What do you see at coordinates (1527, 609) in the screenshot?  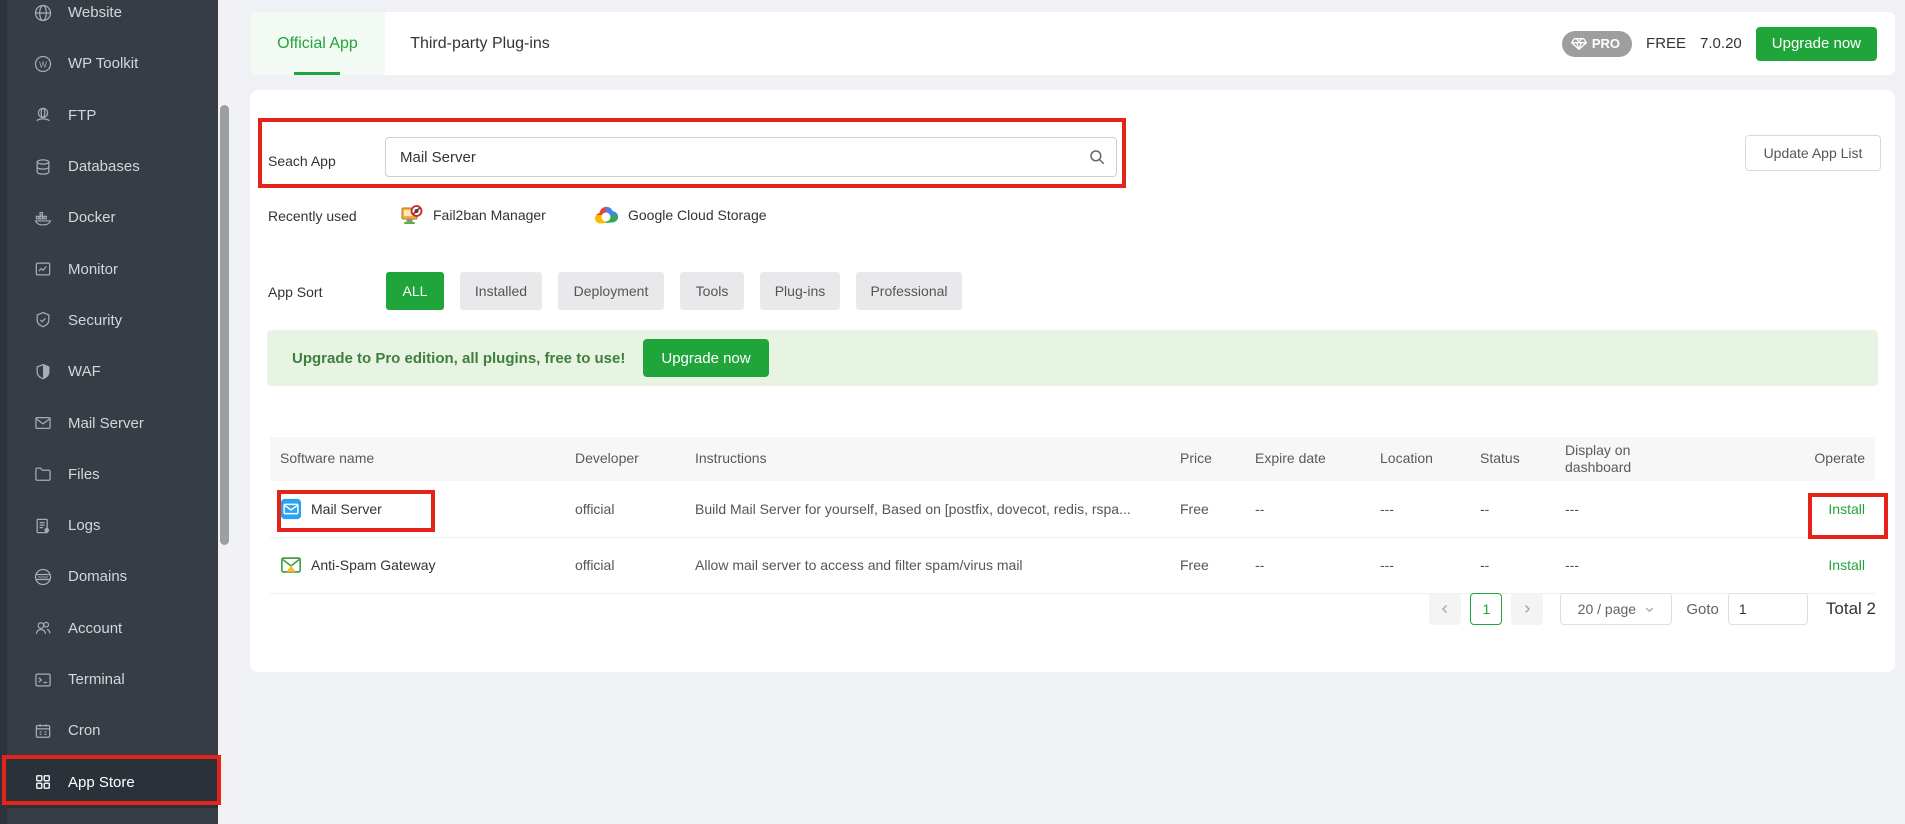 I see `next-page-button` at bounding box center [1527, 609].